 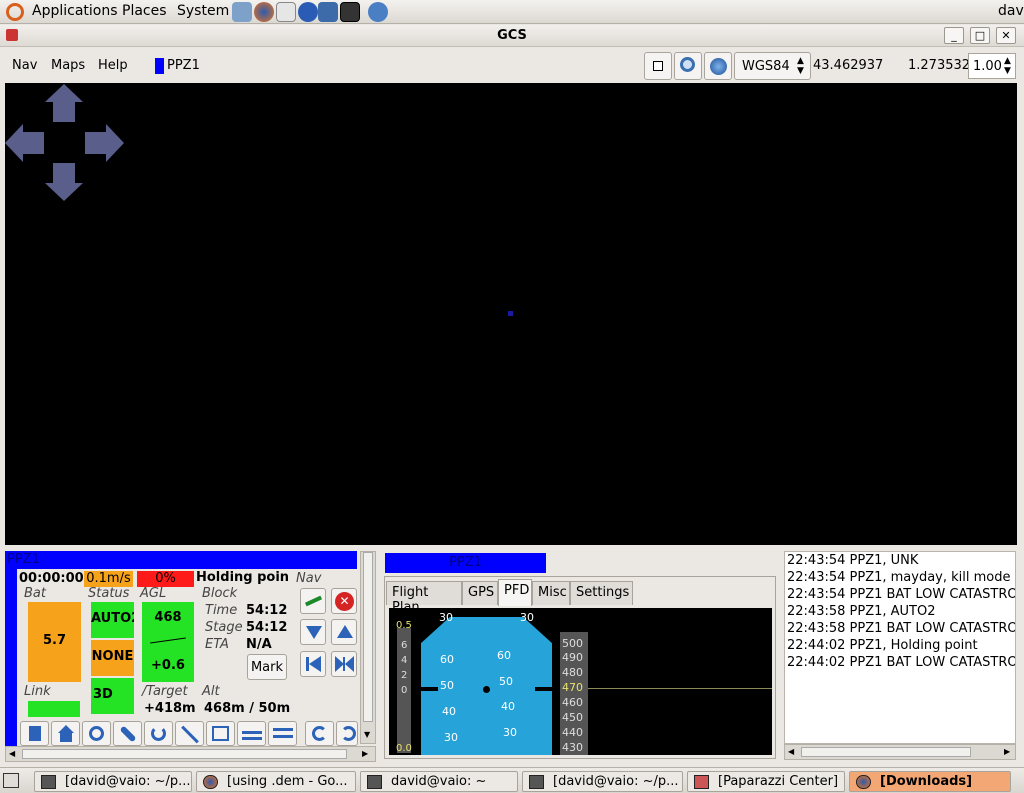 What do you see at coordinates (267, 610) in the screenshot?
I see `block-time: 54:12` at bounding box center [267, 610].